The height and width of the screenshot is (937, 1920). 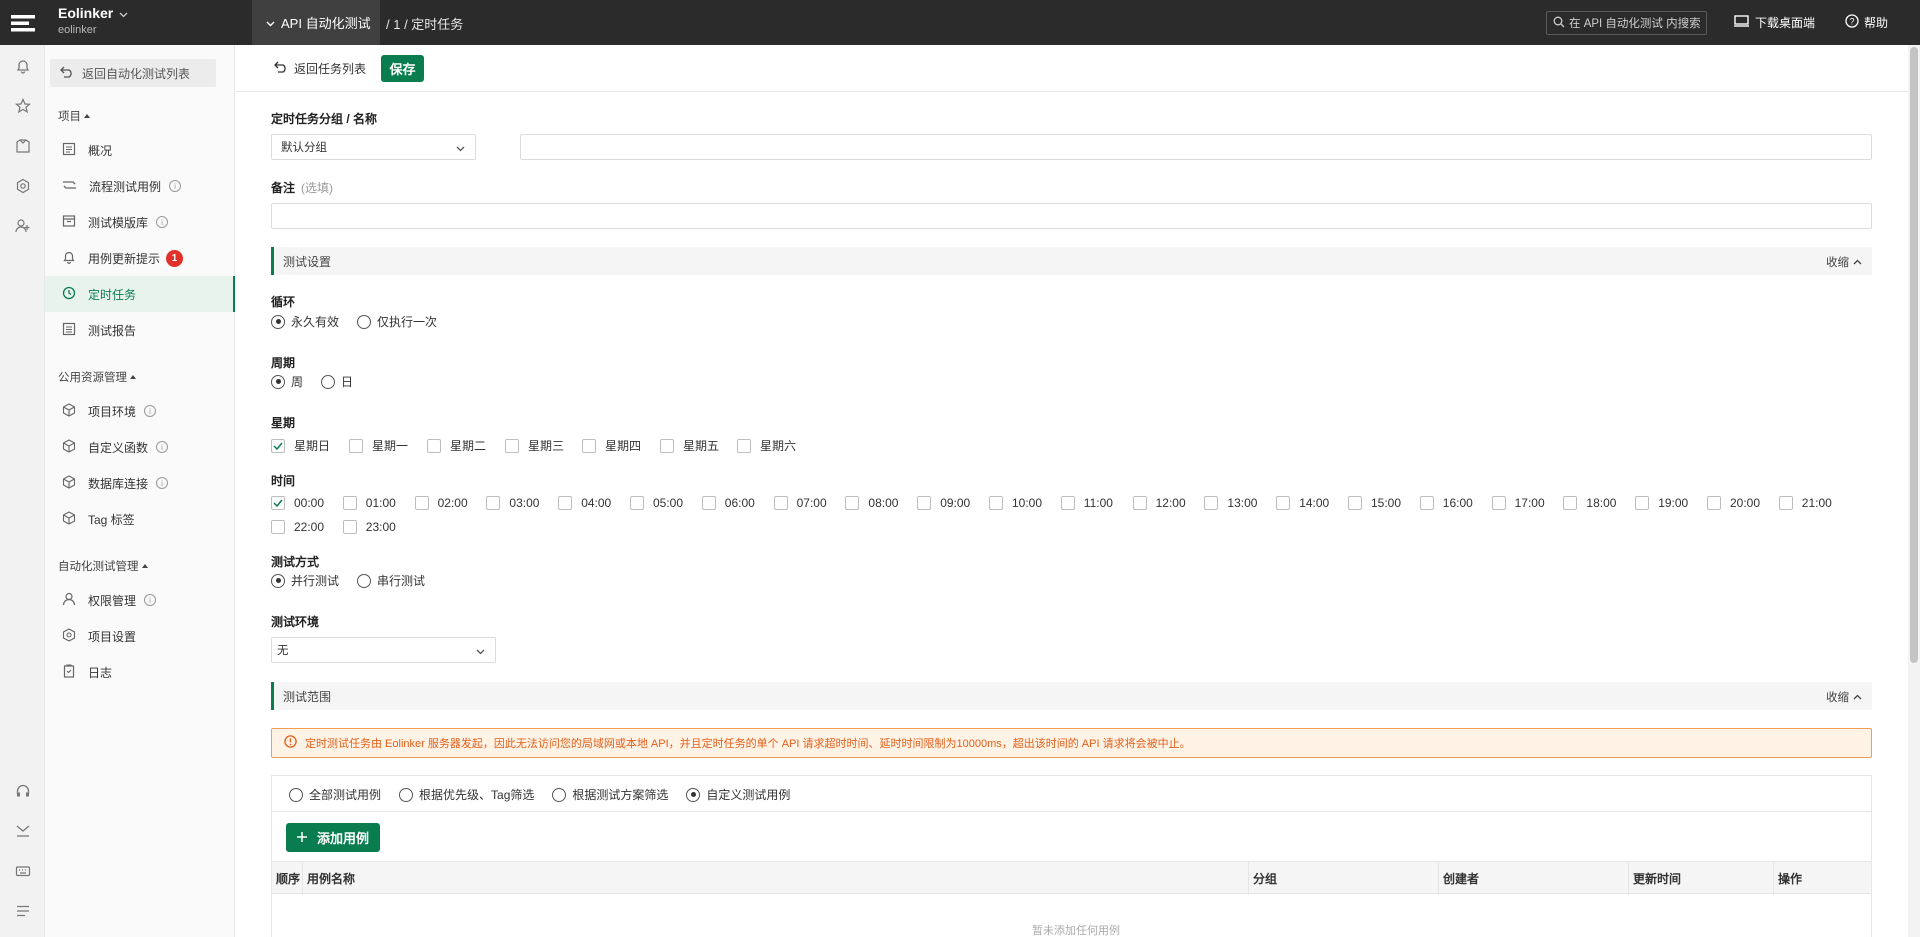 What do you see at coordinates (140, 258) in the screenshot?
I see `sidebar-item-update-notice: 用例更新提示 1` at bounding box center [140, 258].